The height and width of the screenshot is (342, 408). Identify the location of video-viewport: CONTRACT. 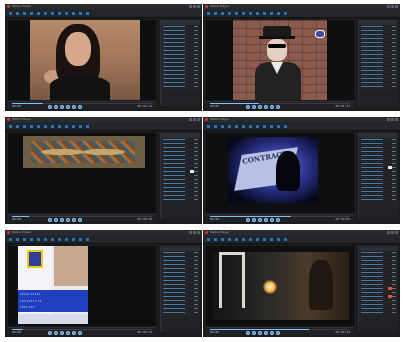
(280, 173).